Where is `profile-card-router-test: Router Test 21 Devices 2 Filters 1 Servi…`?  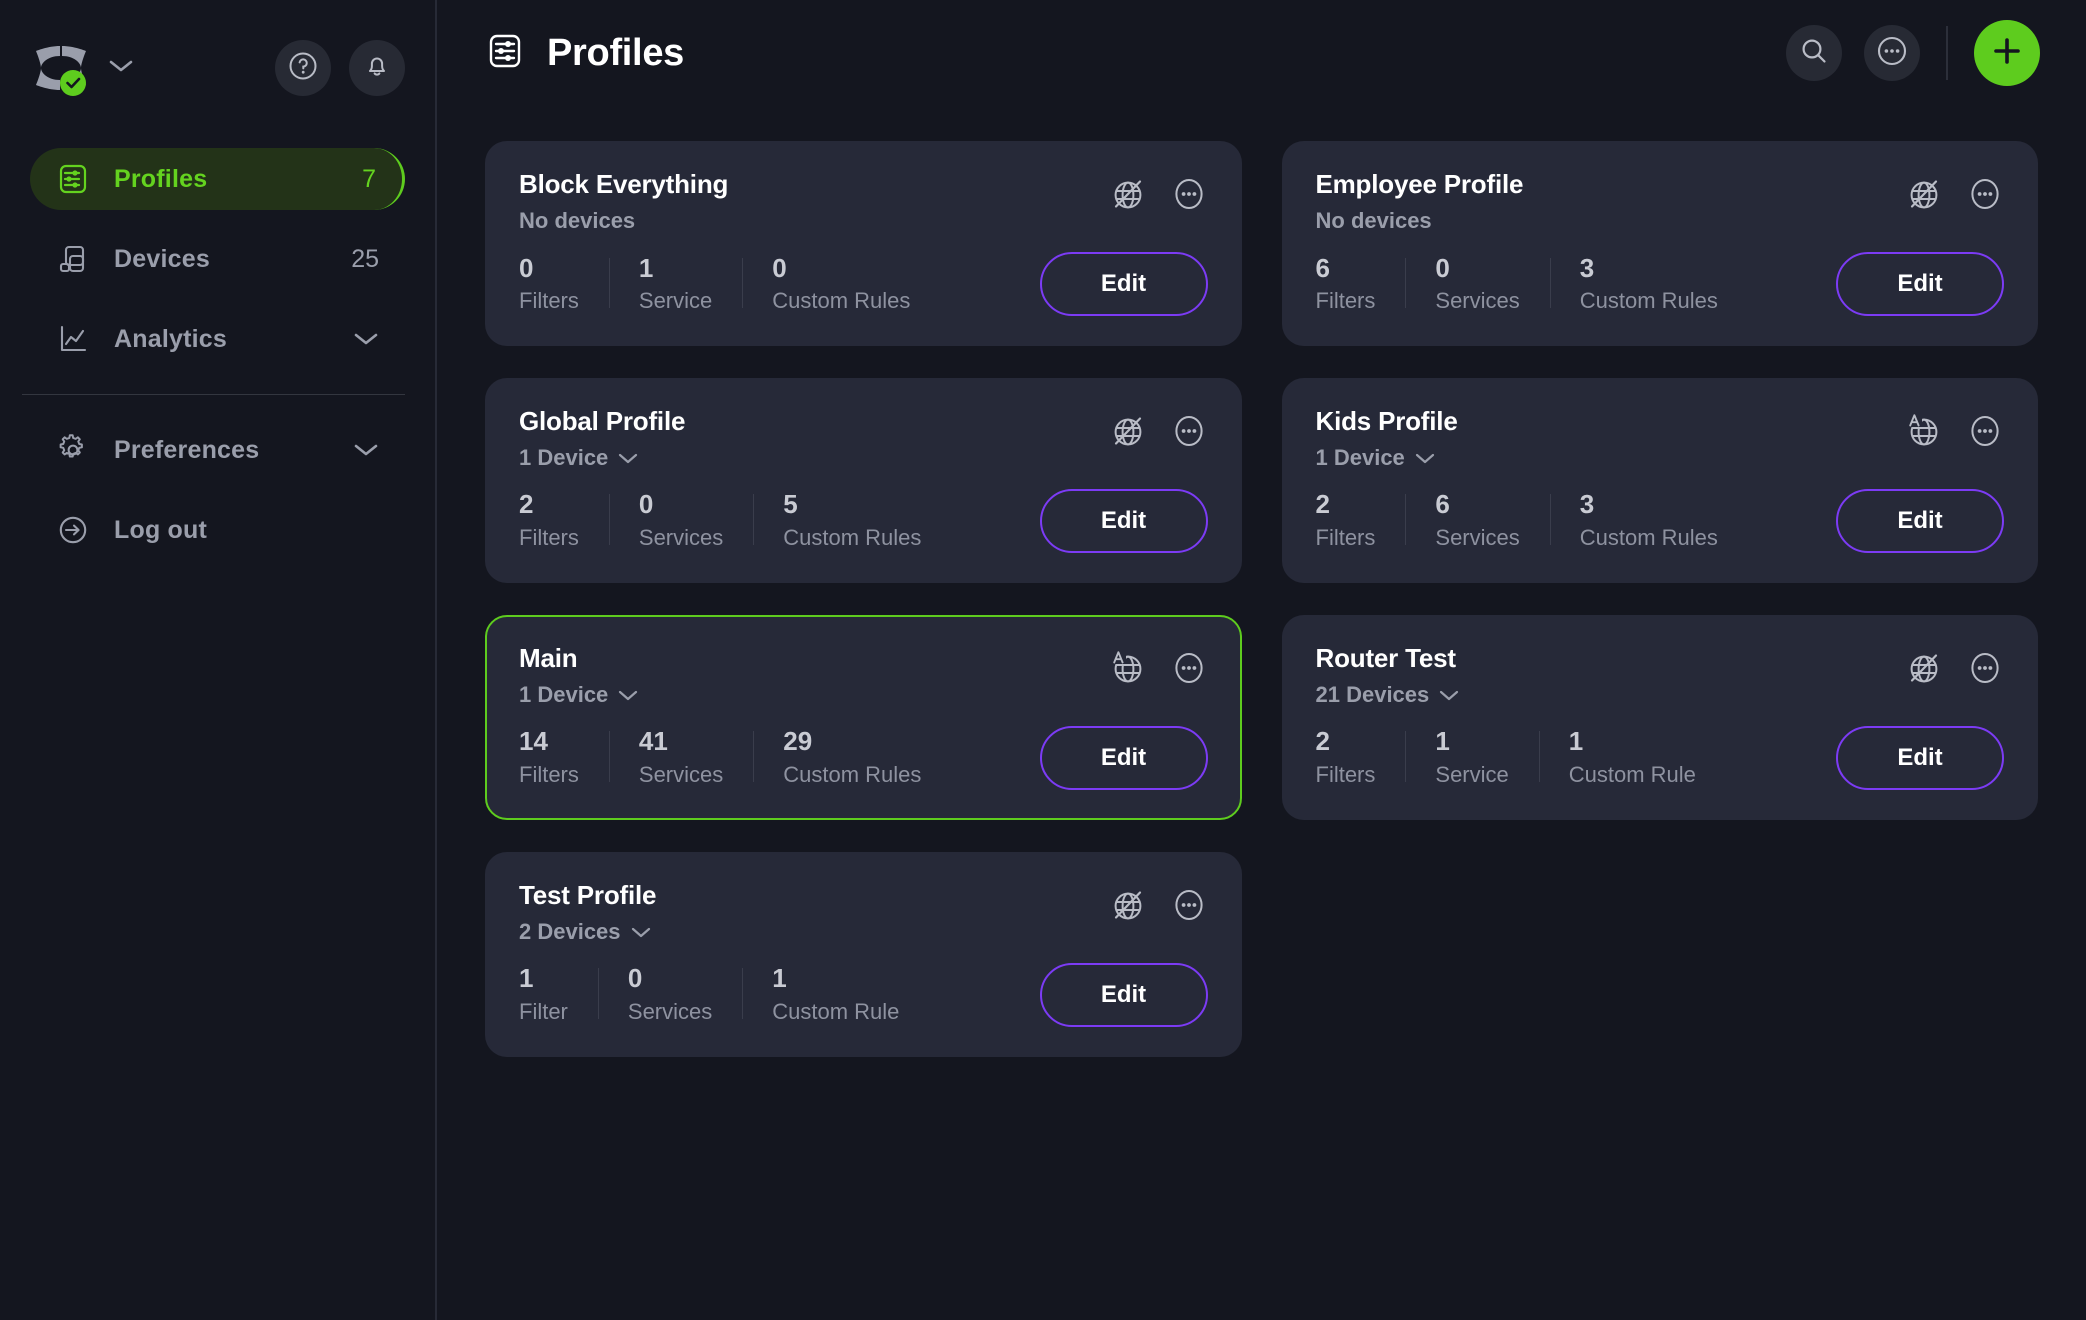
profile-card-router-test: Router Test 21 Devices 2 Filters 1 Servi… is located at coordinates (1659, 717).